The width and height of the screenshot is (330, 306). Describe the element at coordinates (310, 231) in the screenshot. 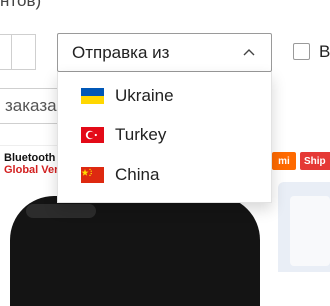

I see `product-image-detail` at that location.